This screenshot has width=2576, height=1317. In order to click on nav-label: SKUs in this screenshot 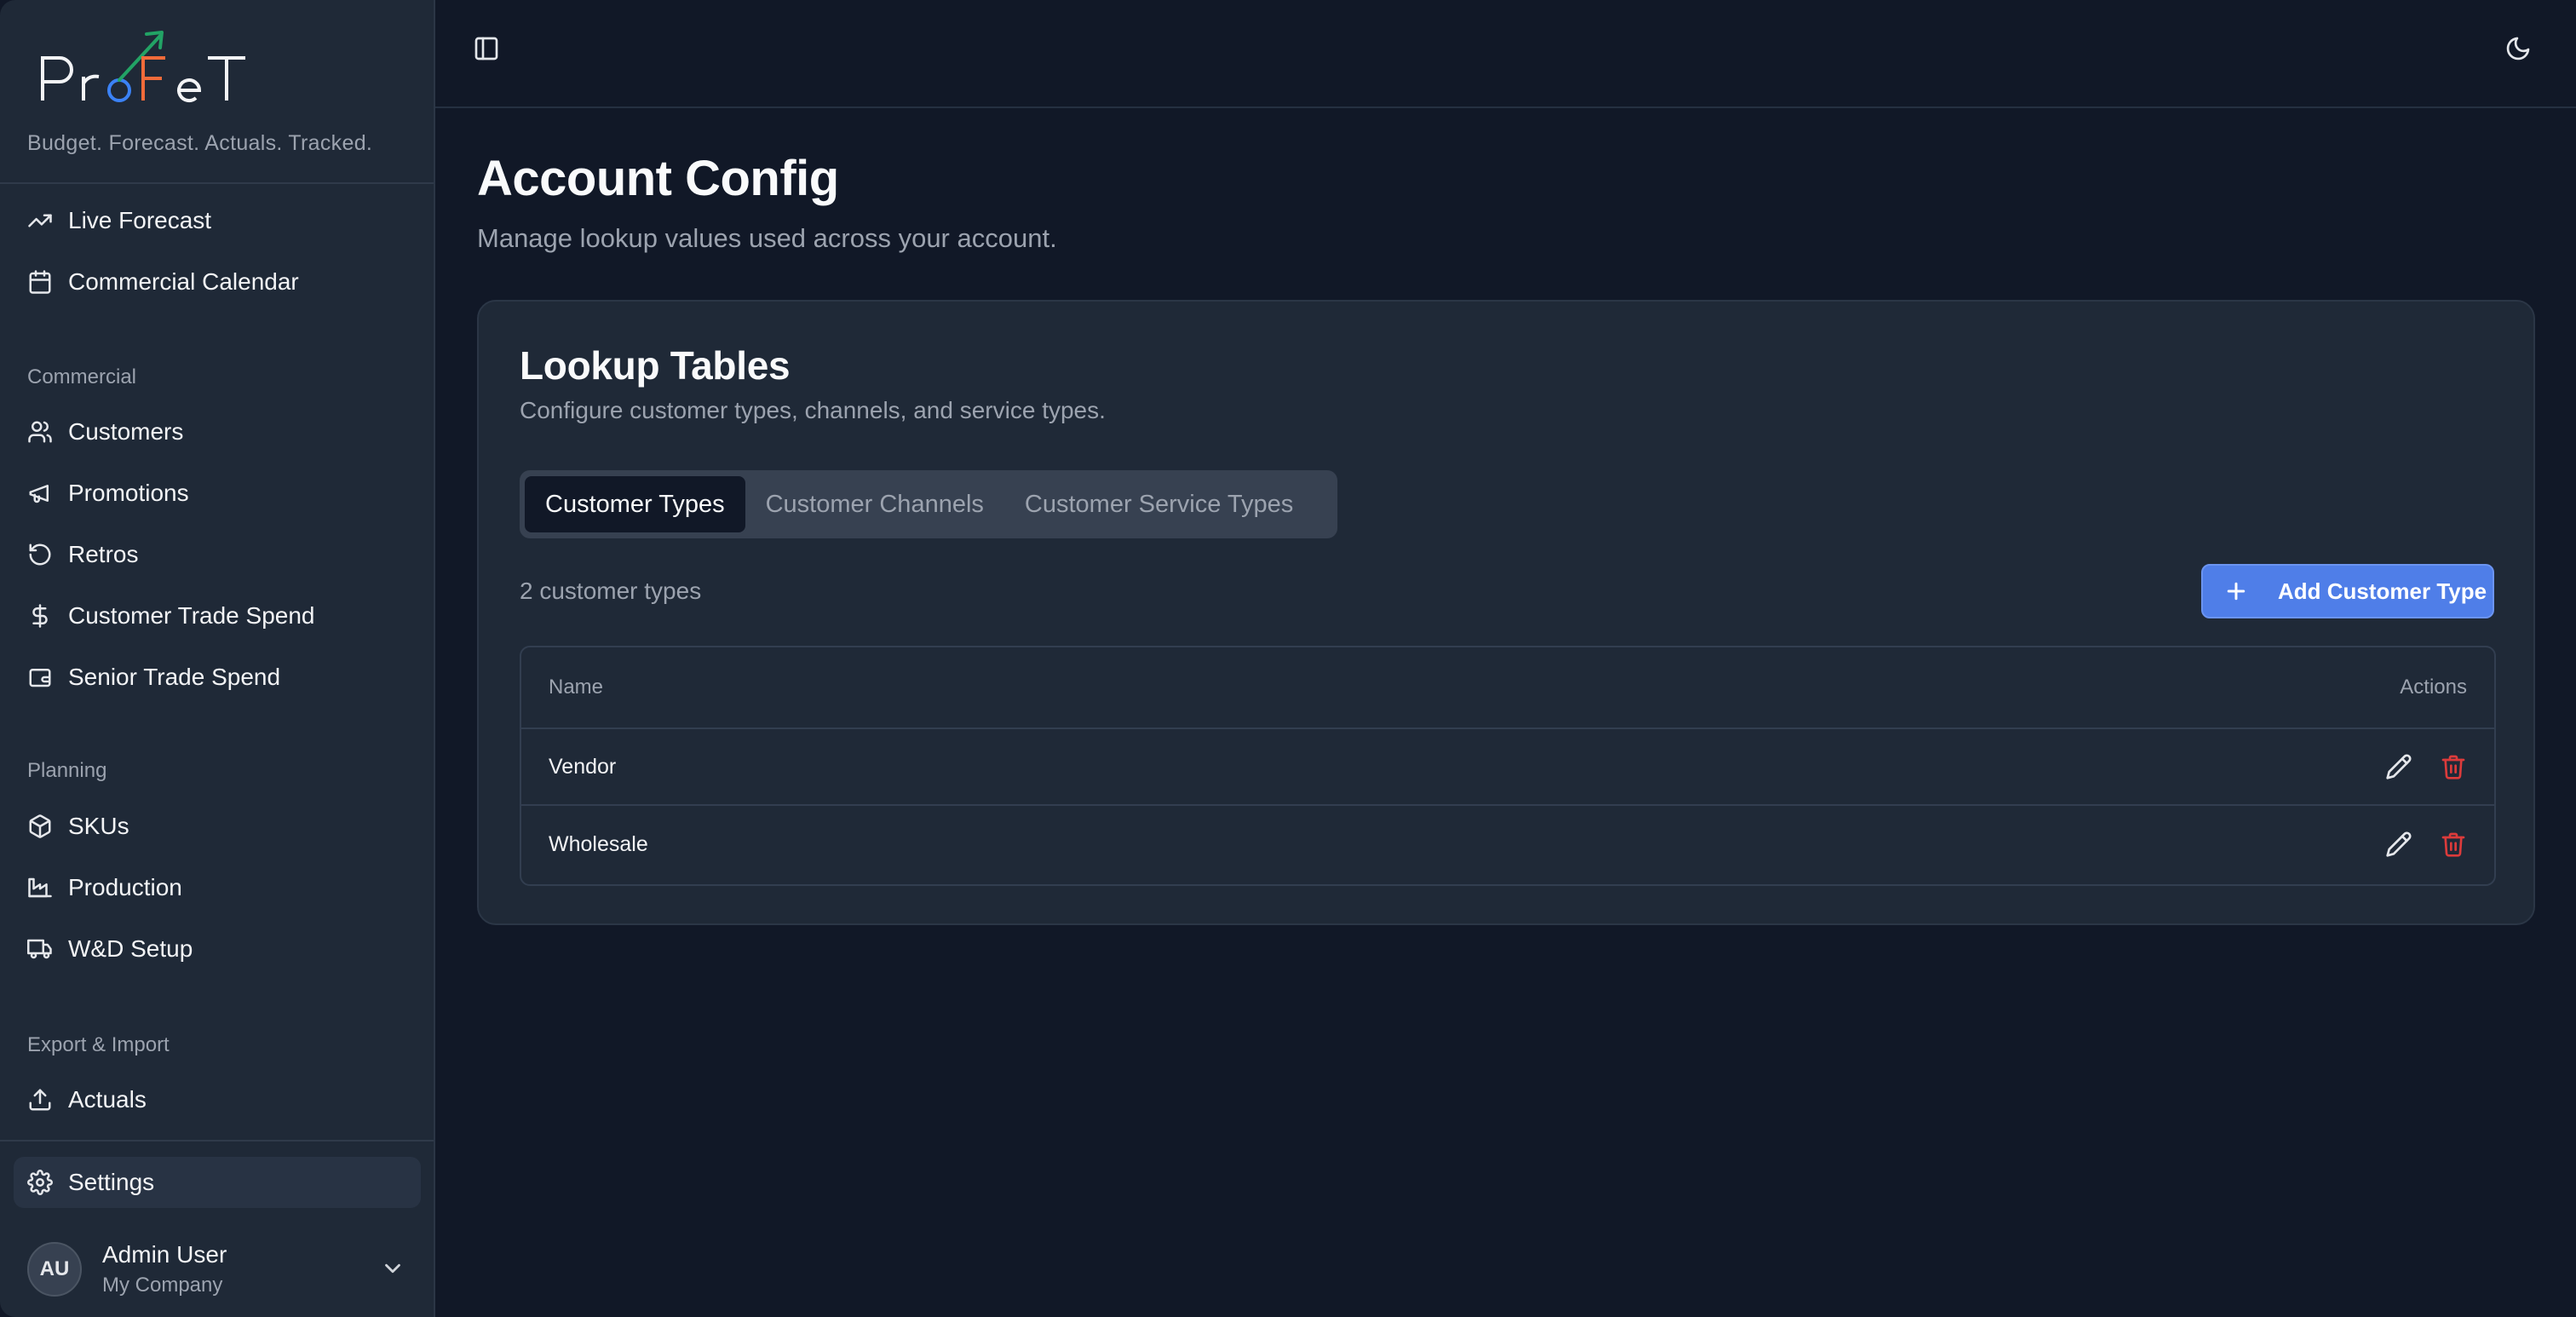, I will do `click(98, 826)`.